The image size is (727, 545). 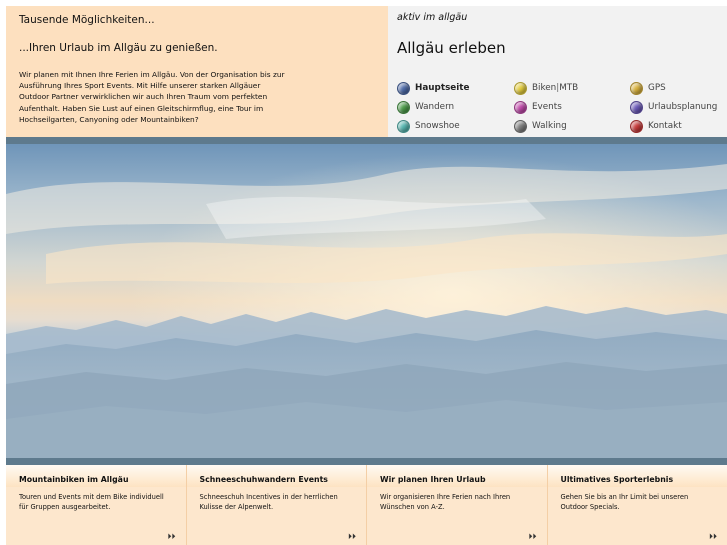 I want to click on nav-item-label: Events, so click(x=547, y=107).